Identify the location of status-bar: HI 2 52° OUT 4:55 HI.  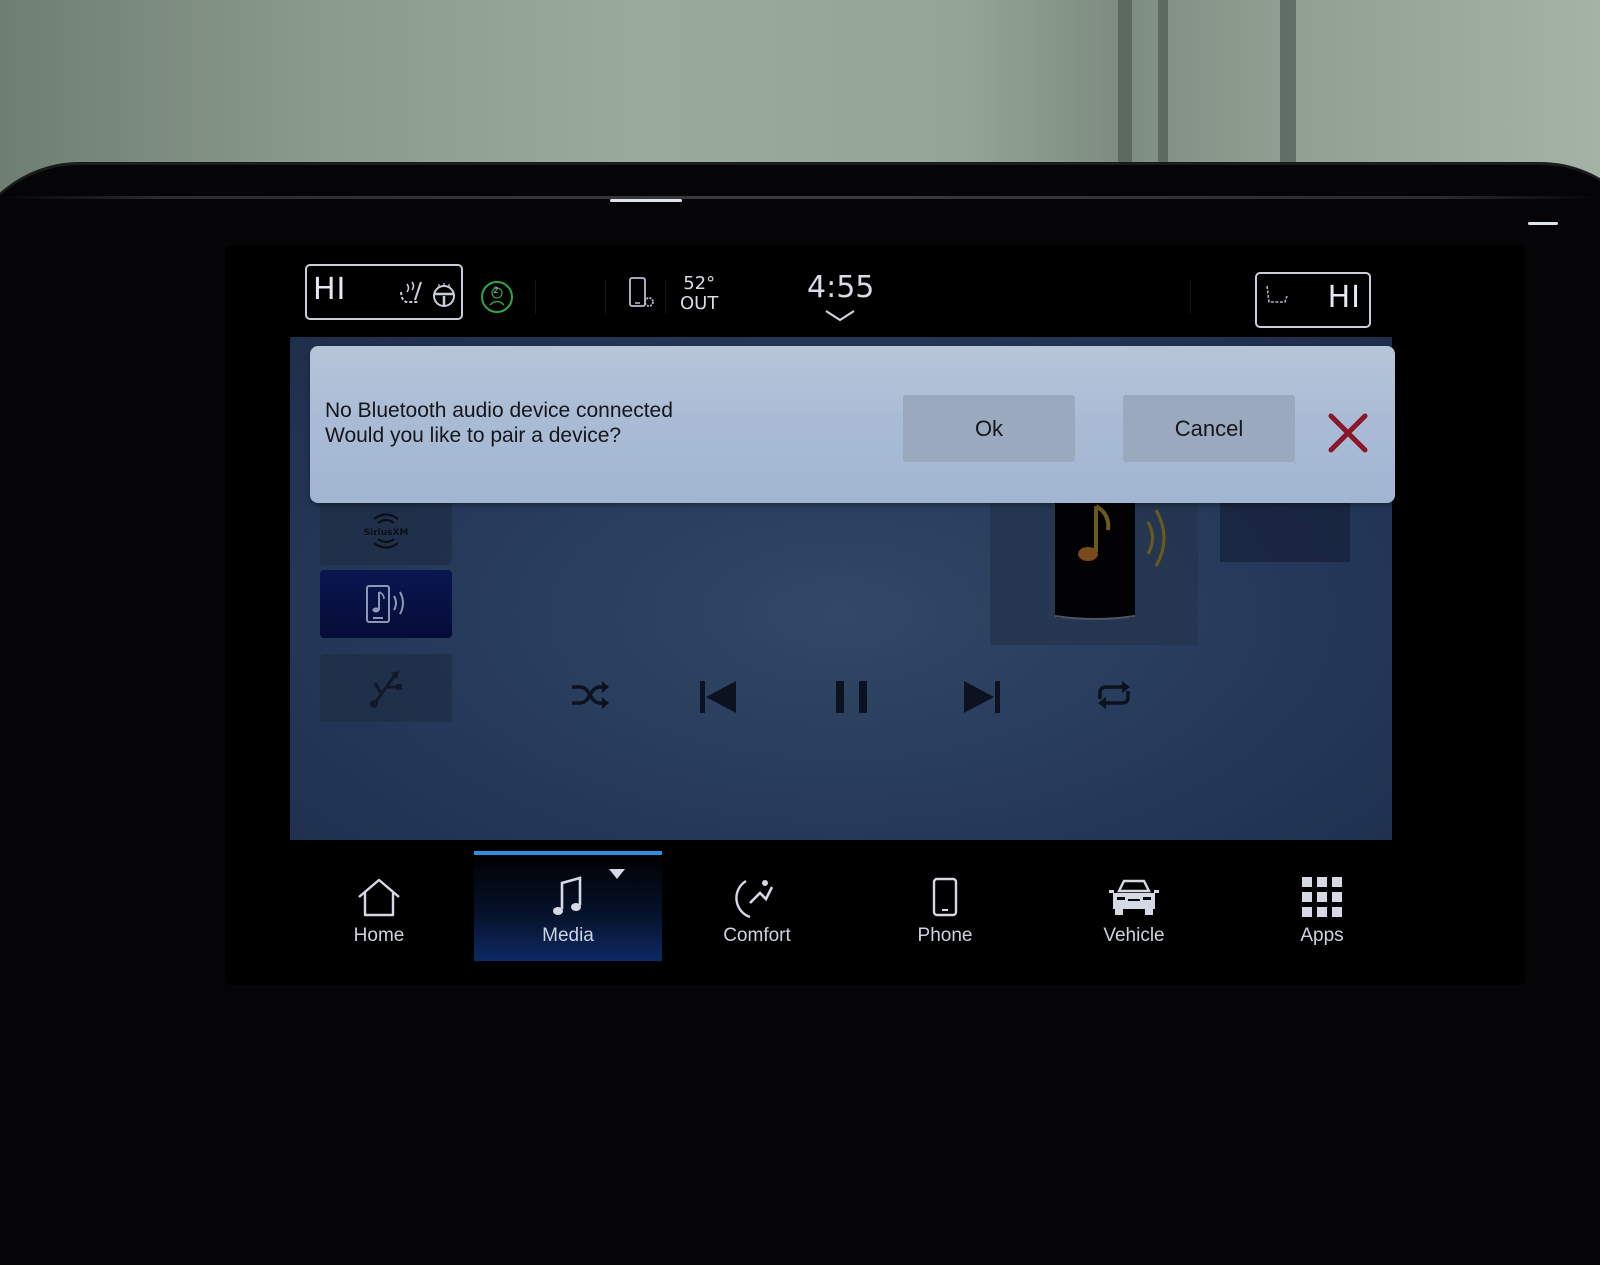
(840, 296).